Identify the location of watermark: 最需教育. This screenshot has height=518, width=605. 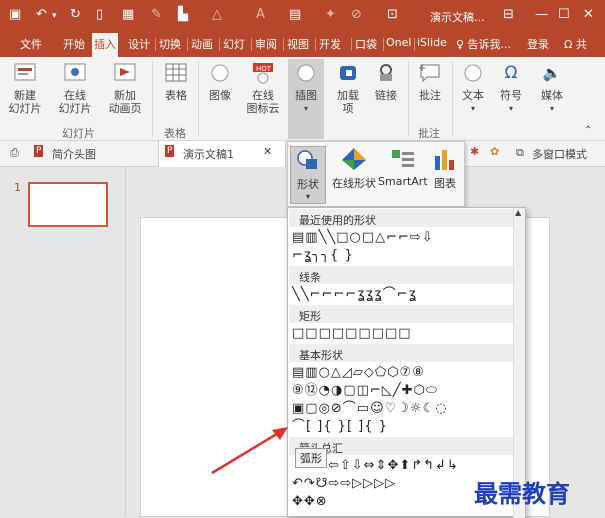
(522, 493).